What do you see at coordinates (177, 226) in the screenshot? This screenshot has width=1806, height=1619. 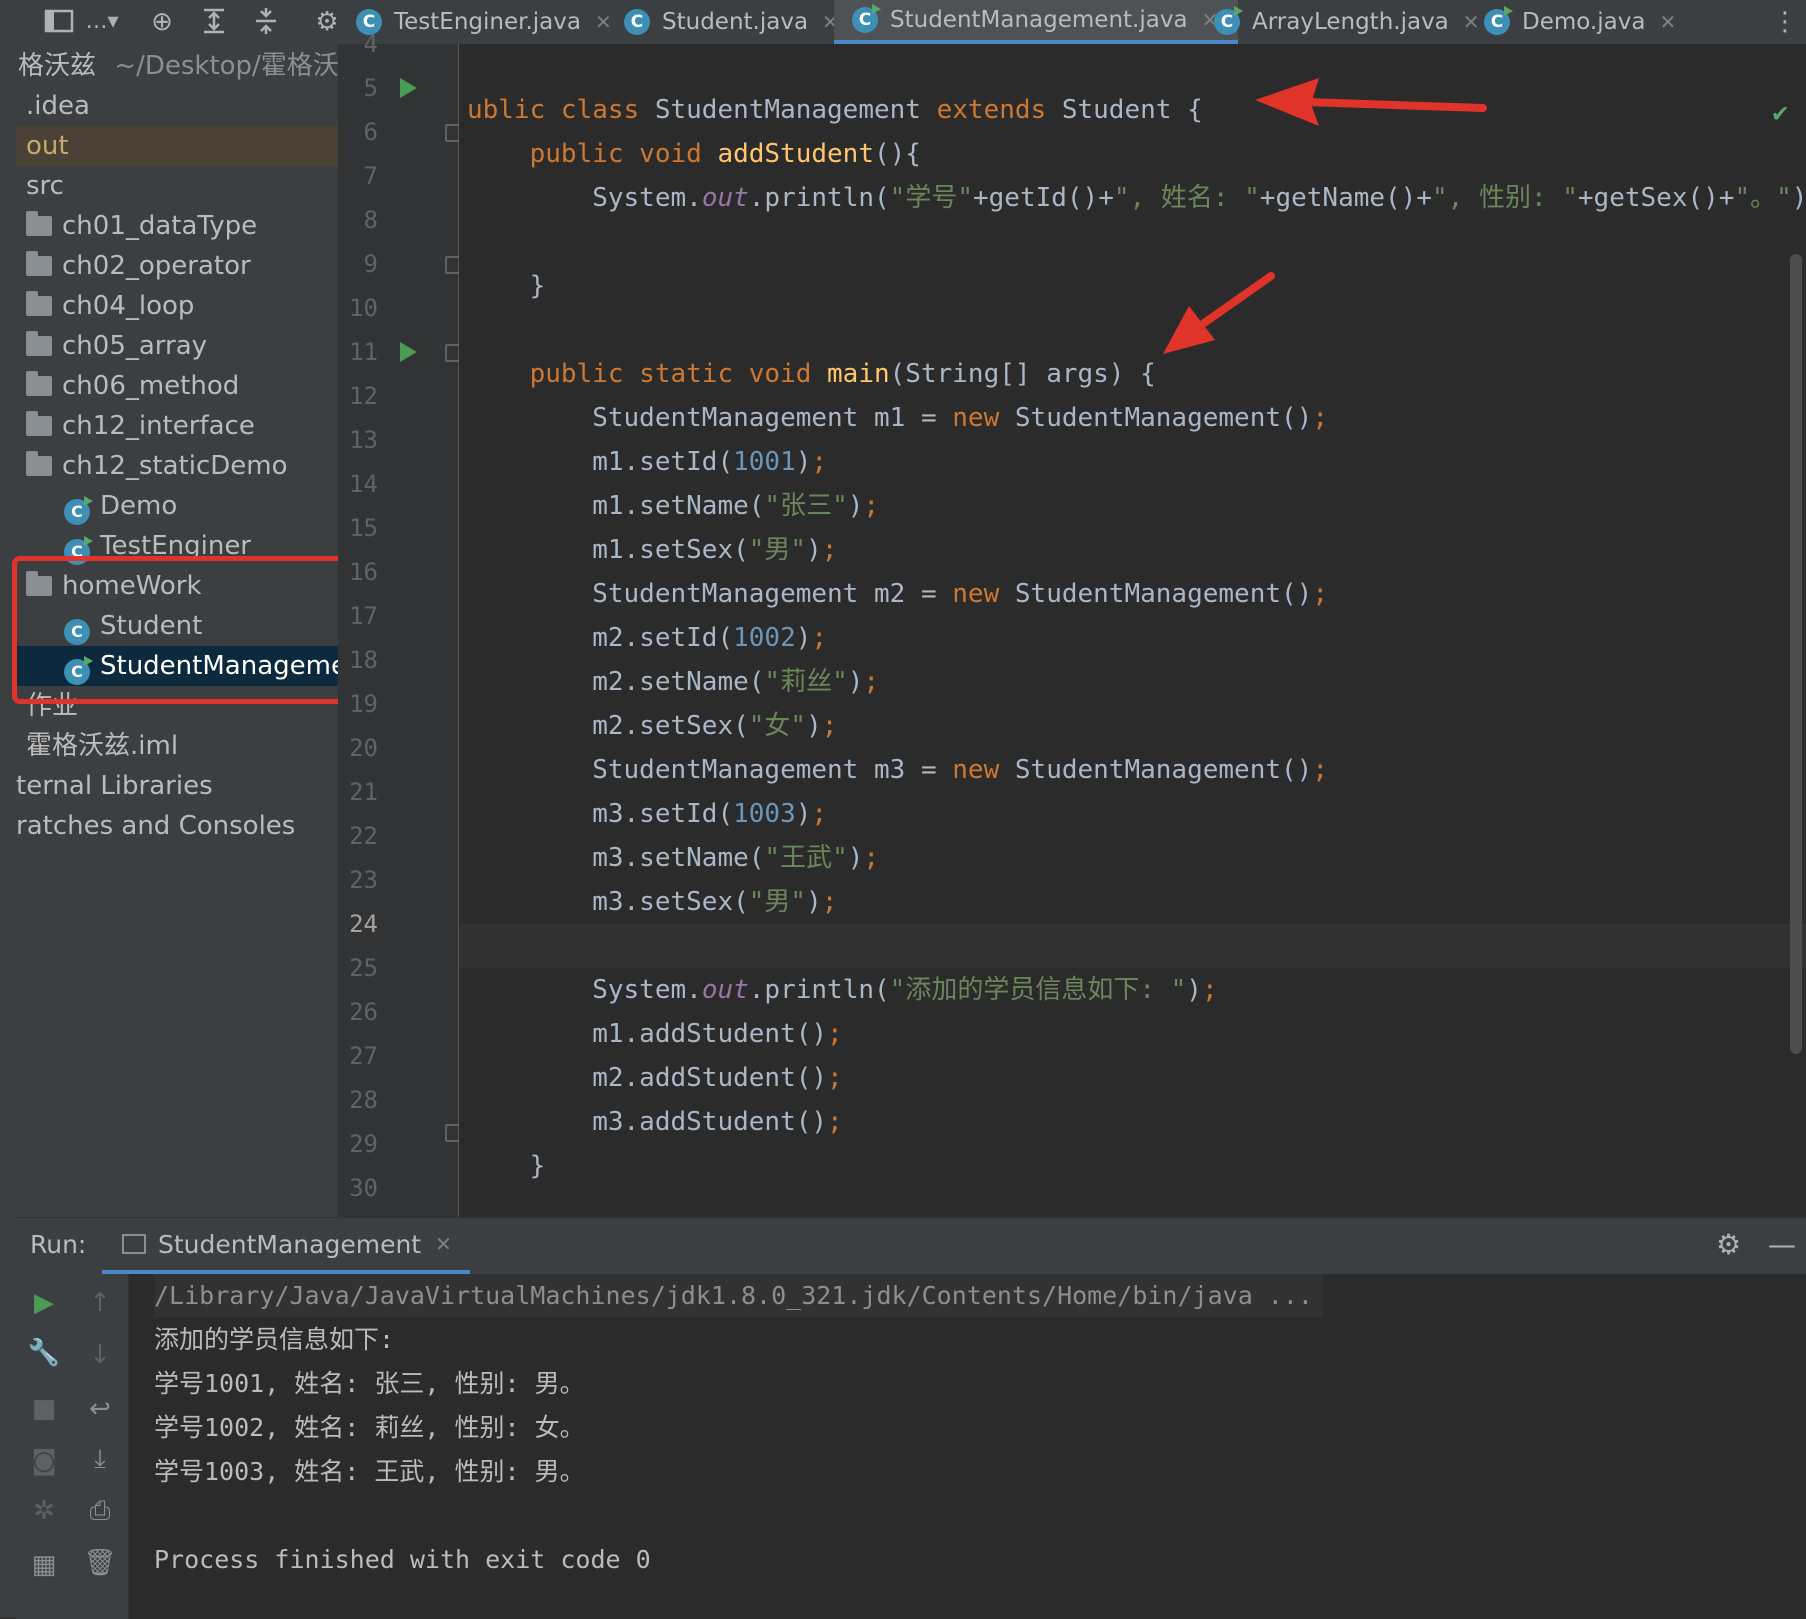 I see `tree-folder: ch01_dataType` at bounding box center [177, 226].